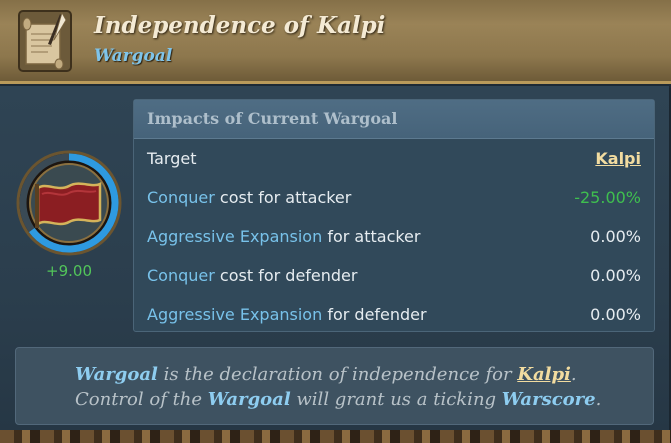  Describe the element at coordinates (45, 41) in the screenshot. I see `scroll-quill-icon` at that location.